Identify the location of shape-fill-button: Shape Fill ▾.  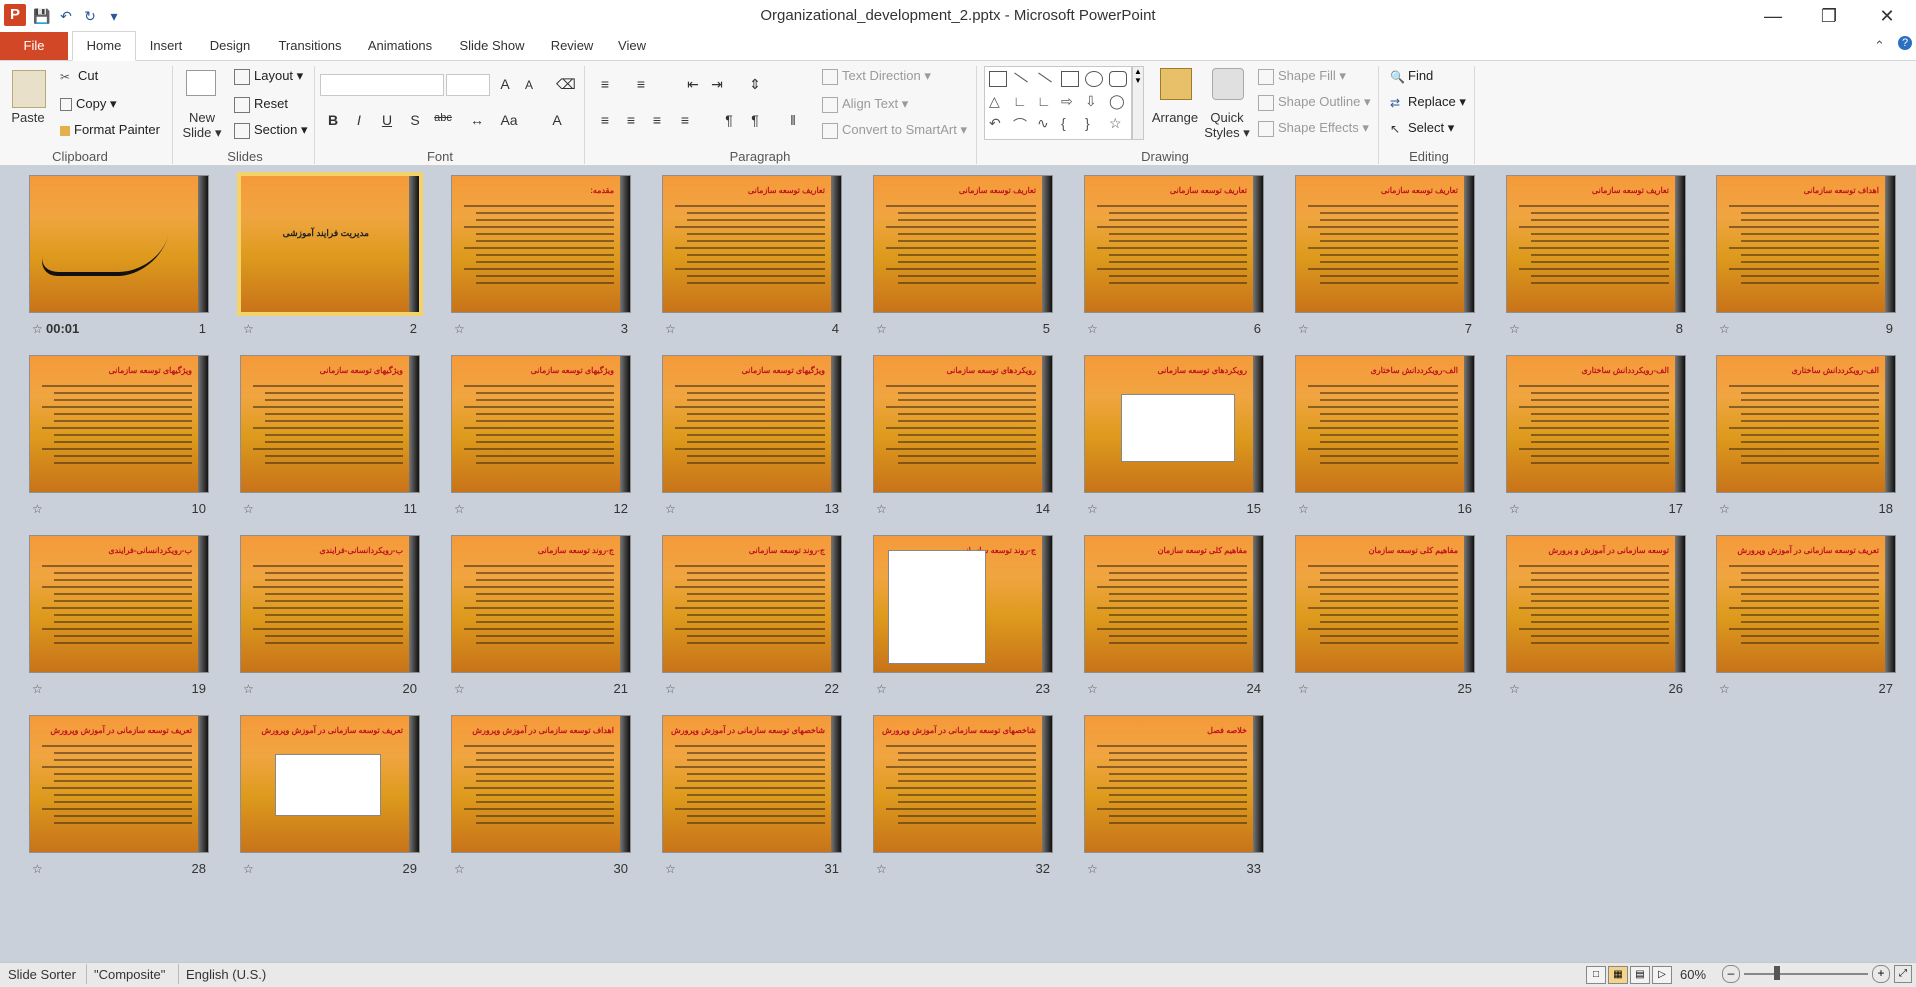
(1302, 76).